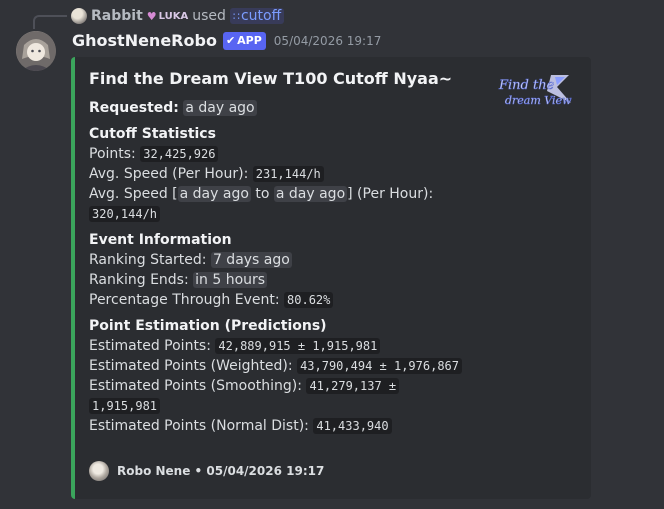 The image size is (664, 509). I want to click on rabbit-avatar, so click(79, 16).